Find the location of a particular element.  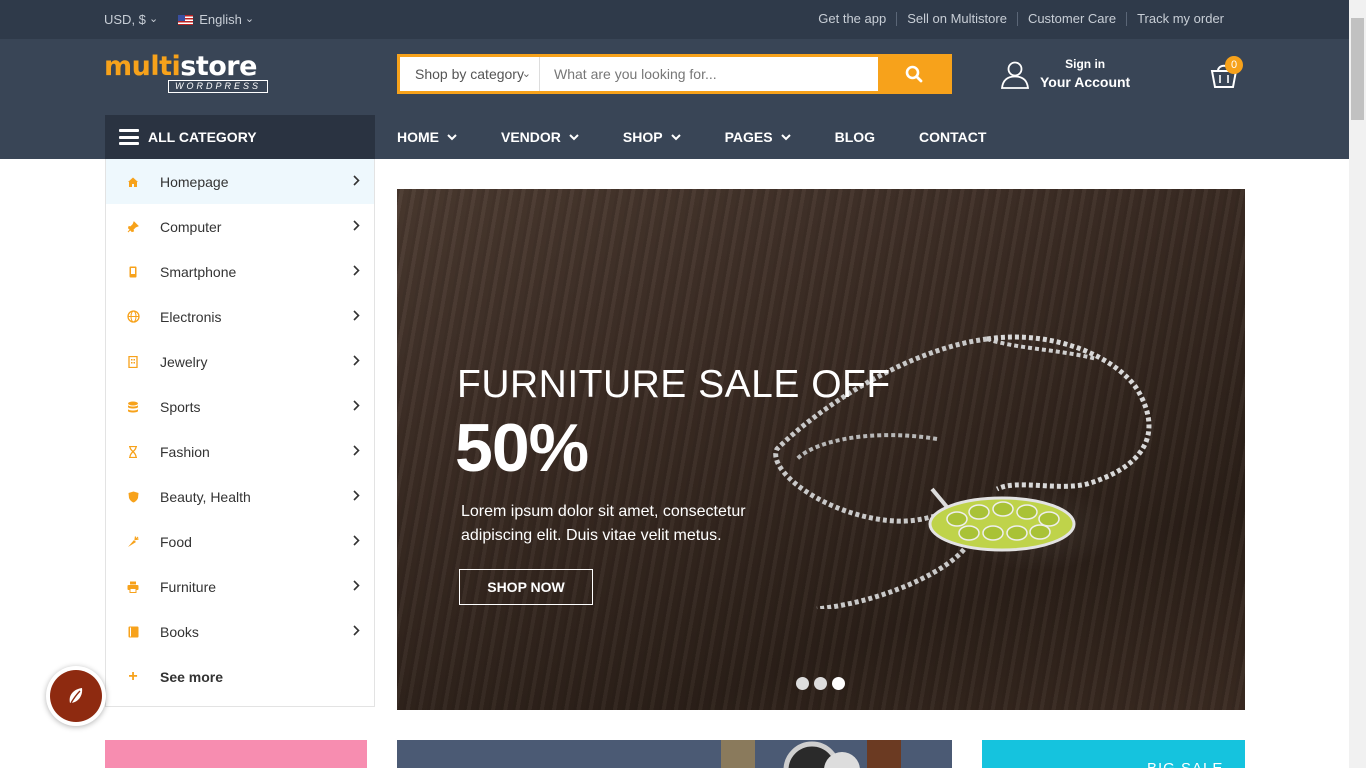

promo-banner-center is located at coordinates (674, 754).